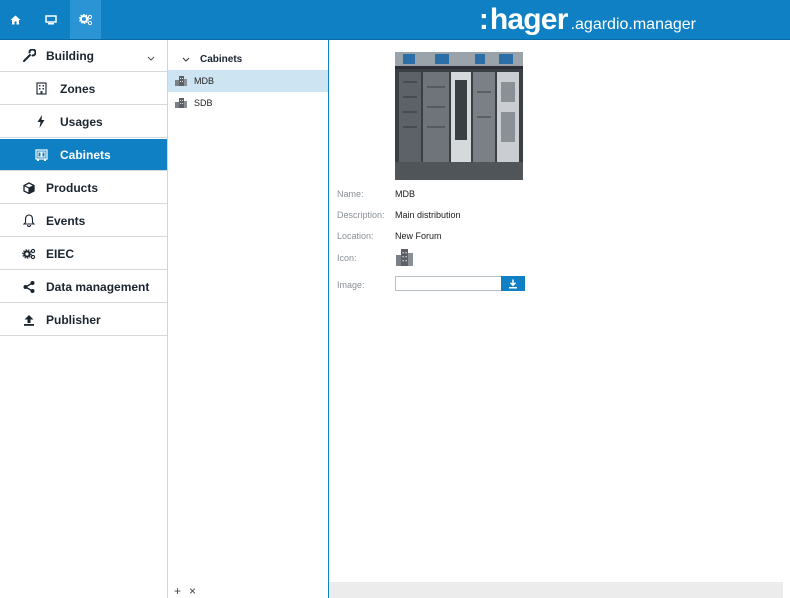 The image size is (790, 598). I want to click on settings-button, so click(85, 19).